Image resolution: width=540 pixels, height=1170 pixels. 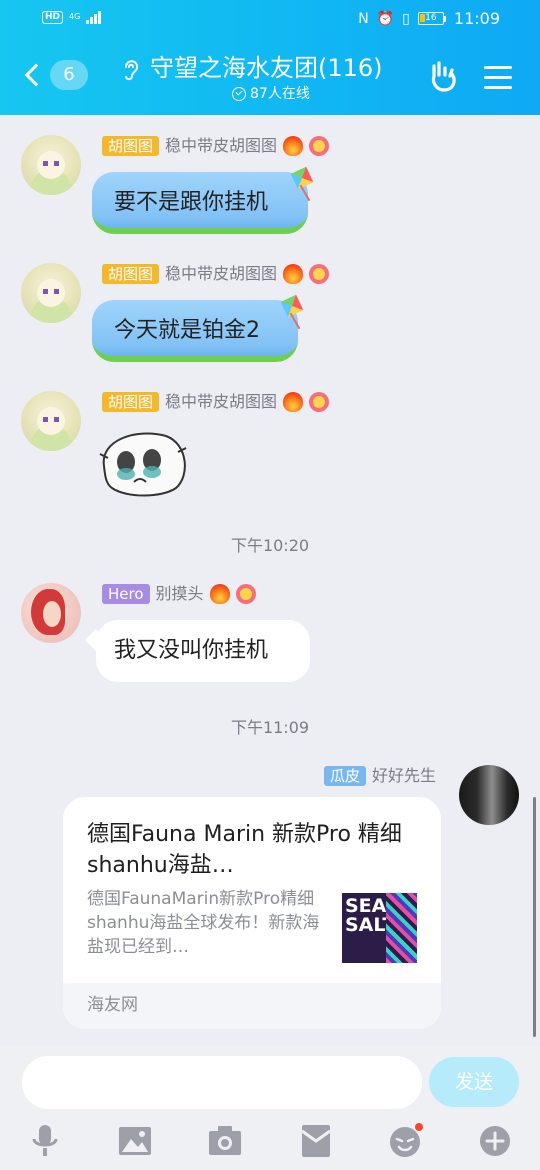 What do you see at coordinates (476, 18) in the screenshot?
I see `clock: 11:09` at bounding box center [476, 18].